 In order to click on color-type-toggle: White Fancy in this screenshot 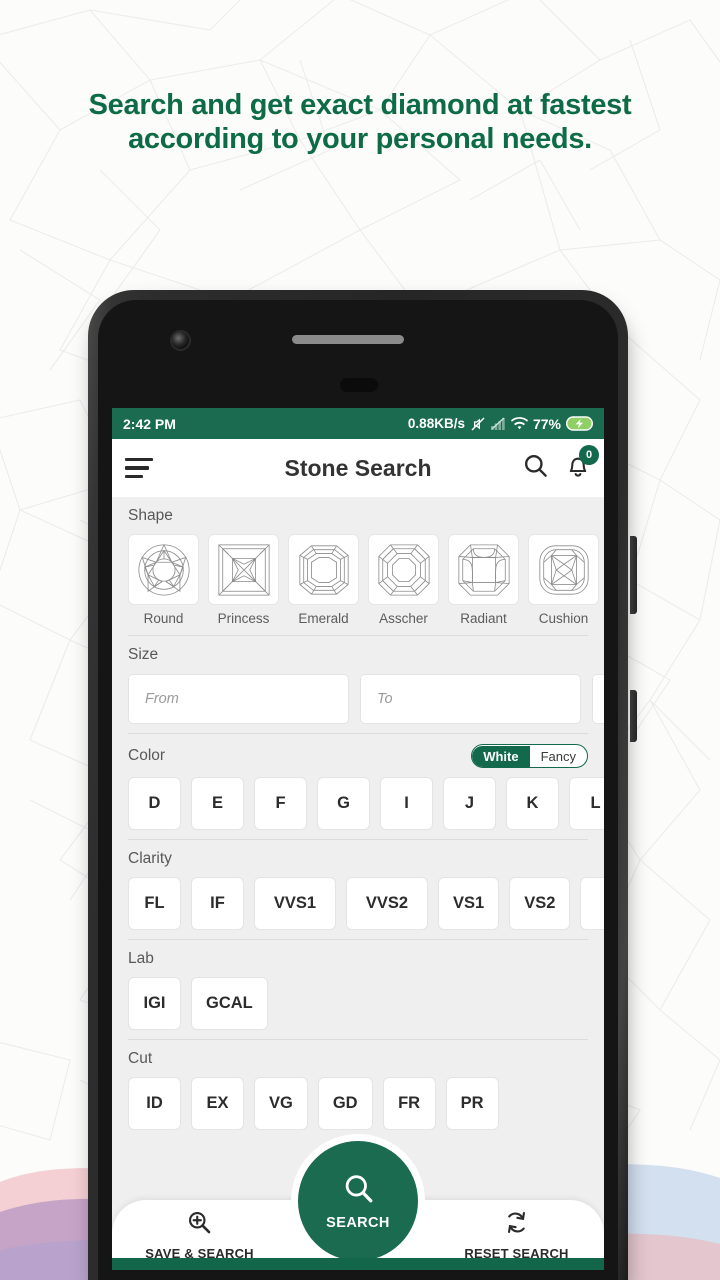, I will do `click(529, 756)`.